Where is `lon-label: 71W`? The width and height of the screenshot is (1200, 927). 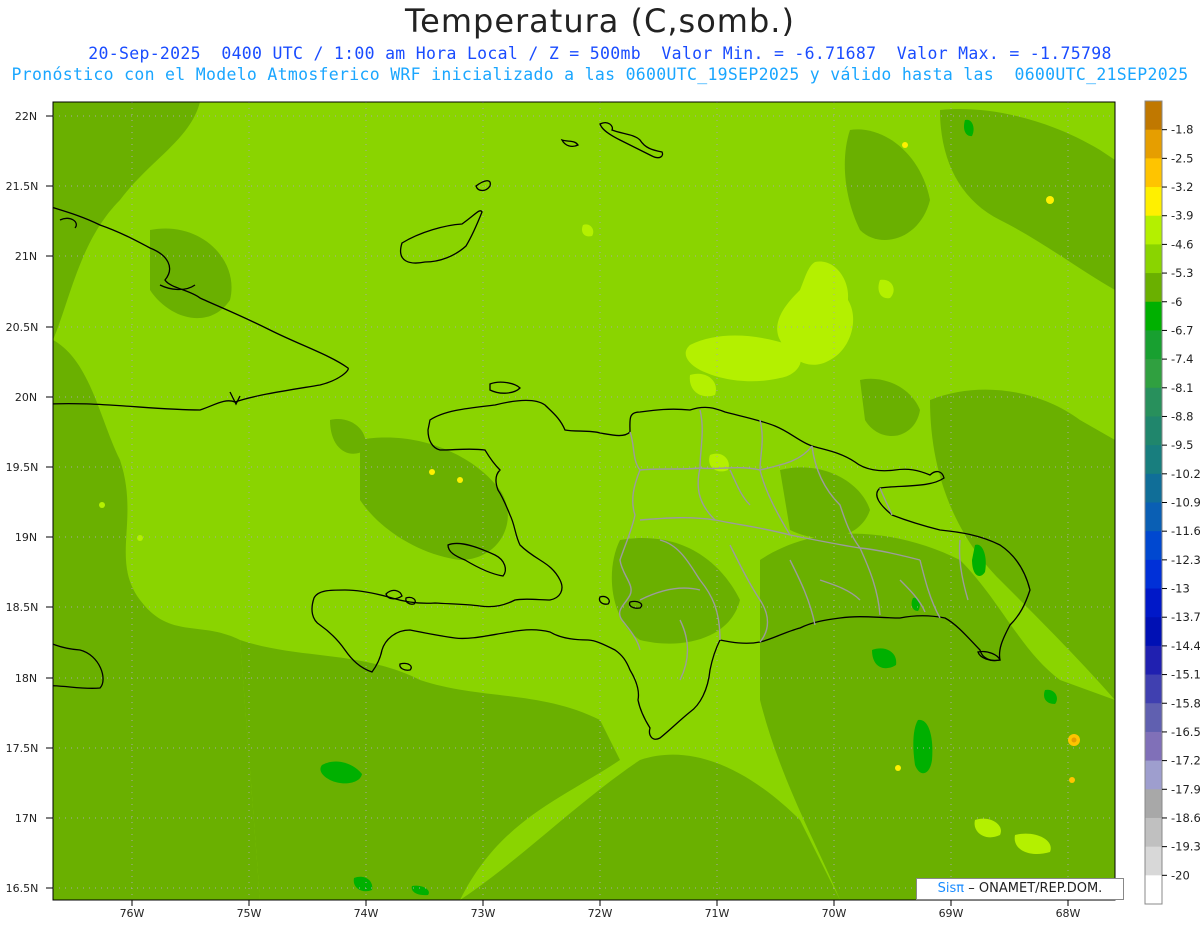
lon-label: 71W is located at coordinates (717, 913).